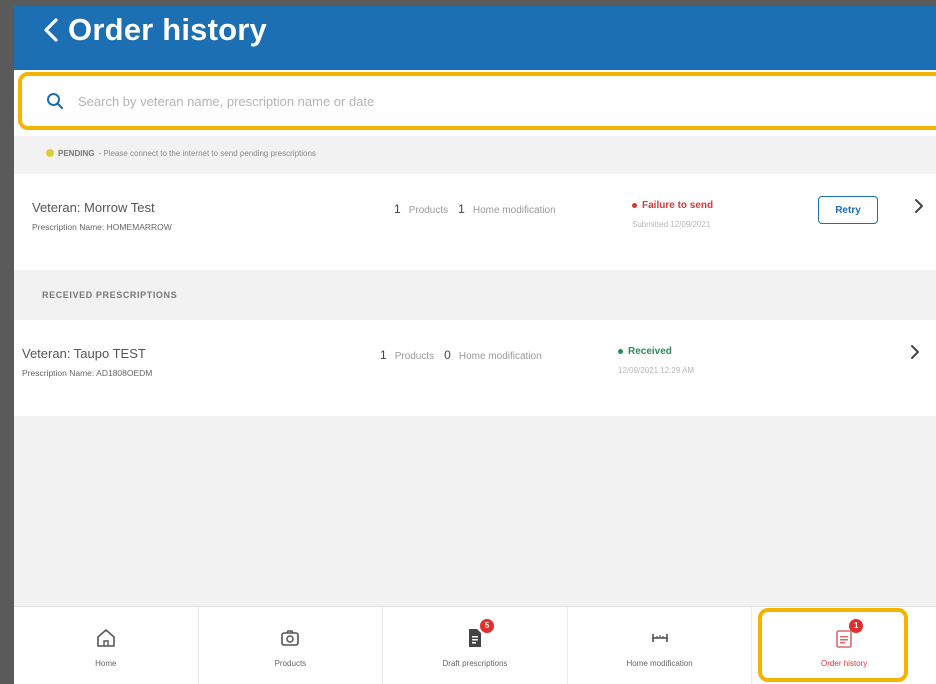 The image size is (936, 684). Describe the element at coordinates (848, 634) in the screenshot. I see `tab-icon-wrap: 1` at that location.